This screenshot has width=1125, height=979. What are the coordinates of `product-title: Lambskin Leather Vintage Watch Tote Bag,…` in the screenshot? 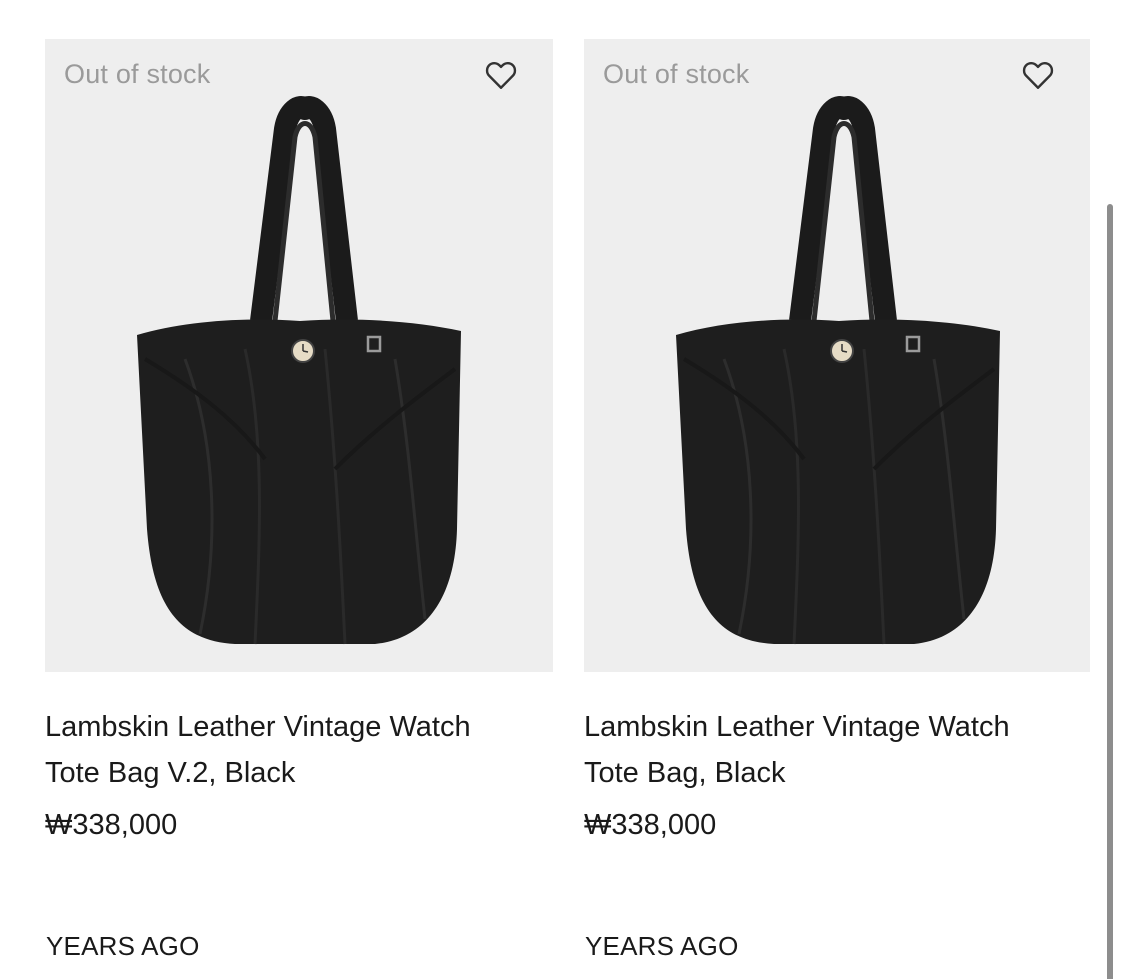 It's located at (844, 750).